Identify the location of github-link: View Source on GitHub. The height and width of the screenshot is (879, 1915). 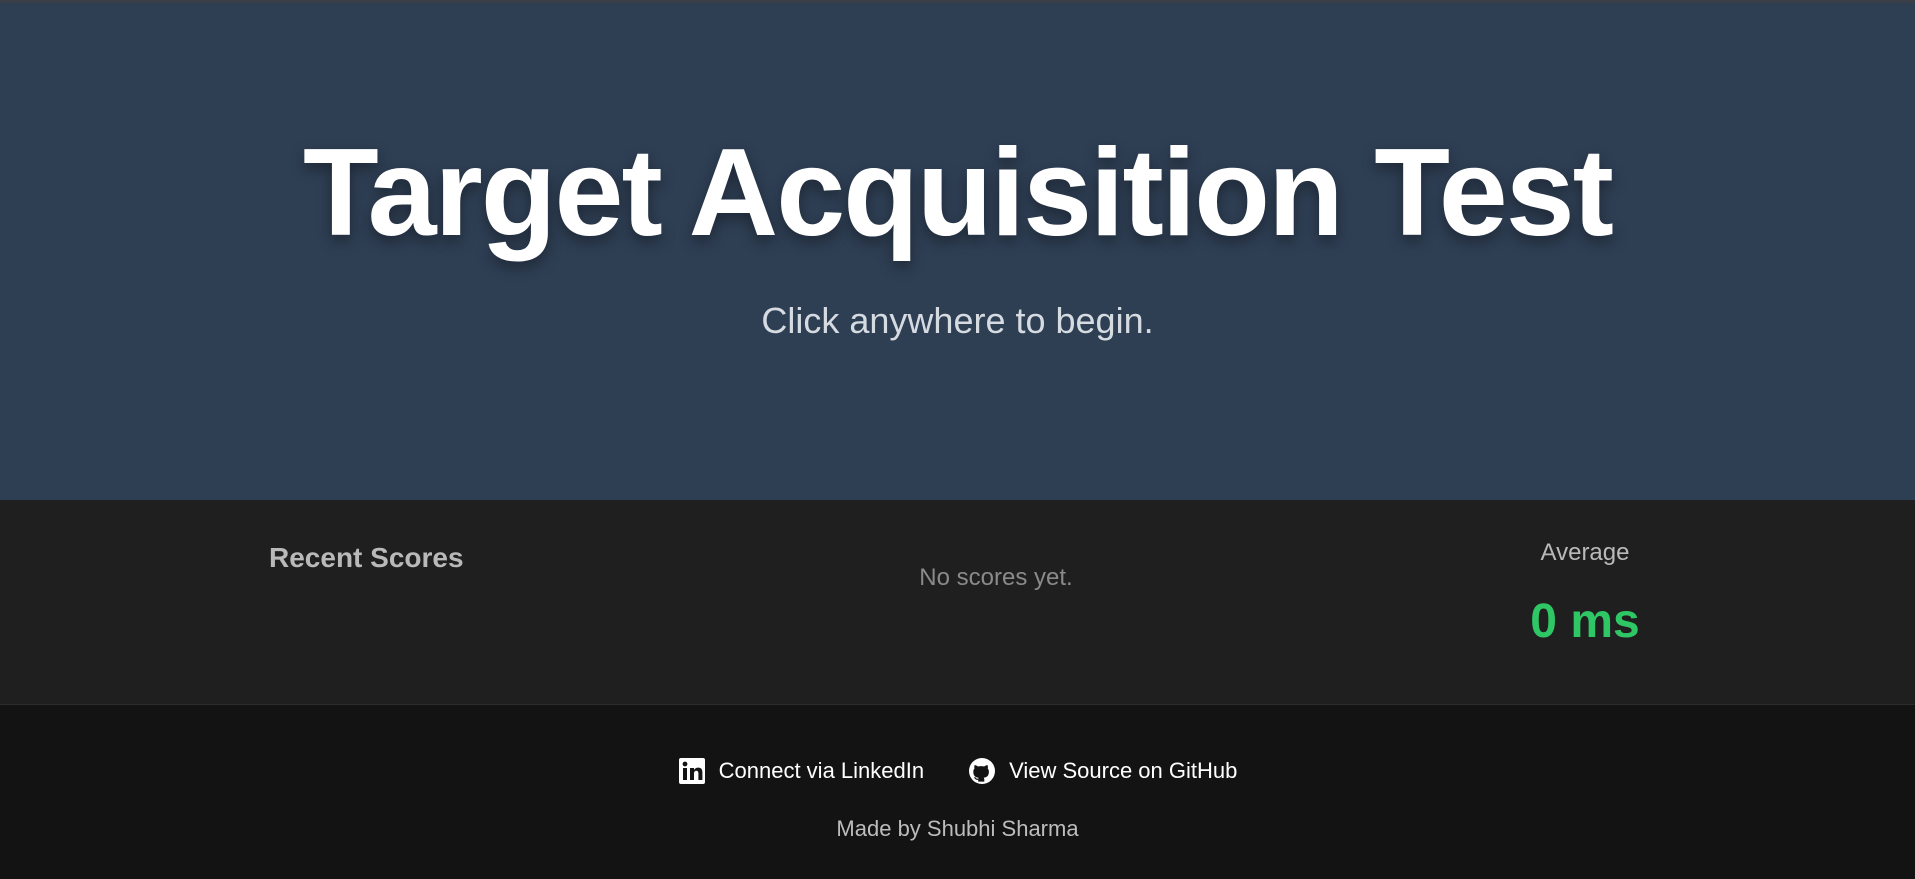
(1102, 771).